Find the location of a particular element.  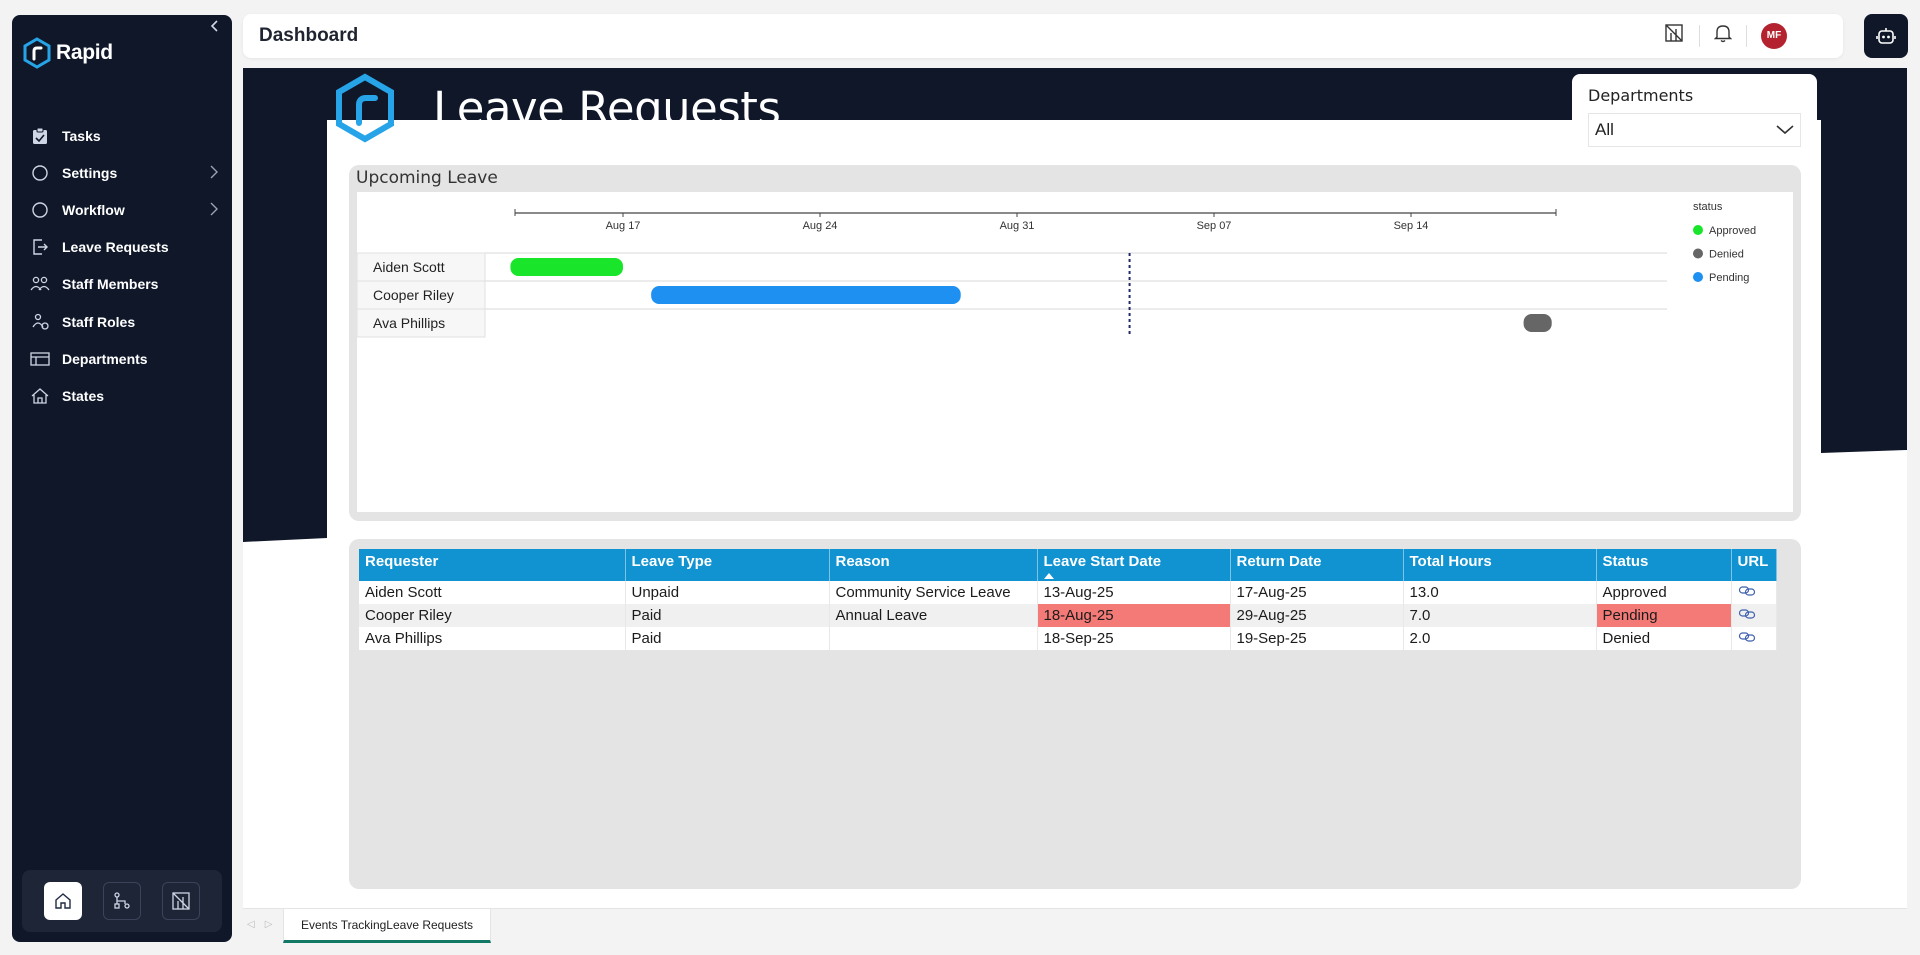

legend-label: Pending is located at coordinates (1729, 278).